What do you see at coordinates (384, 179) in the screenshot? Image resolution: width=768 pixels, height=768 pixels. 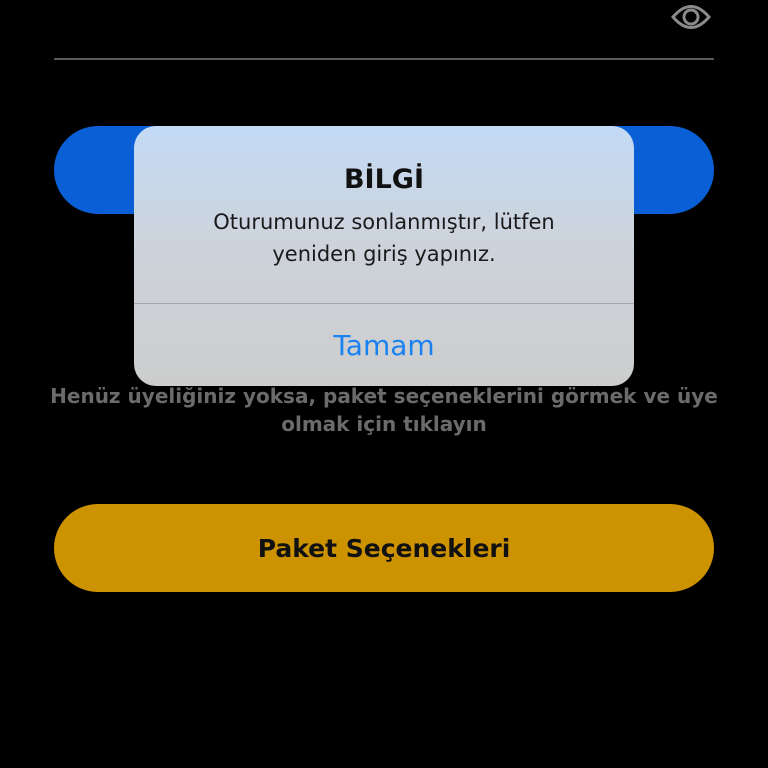 I see `alert-title: BİLGİ` at bounding box center [384, 179].